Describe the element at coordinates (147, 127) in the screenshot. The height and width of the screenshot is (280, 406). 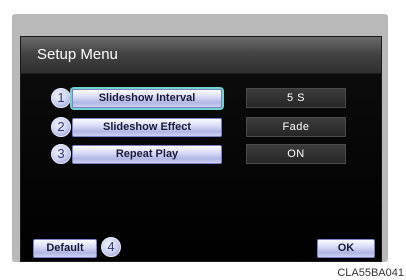
I see `slideshow-effect-button: Slideshow Effect` at that location.